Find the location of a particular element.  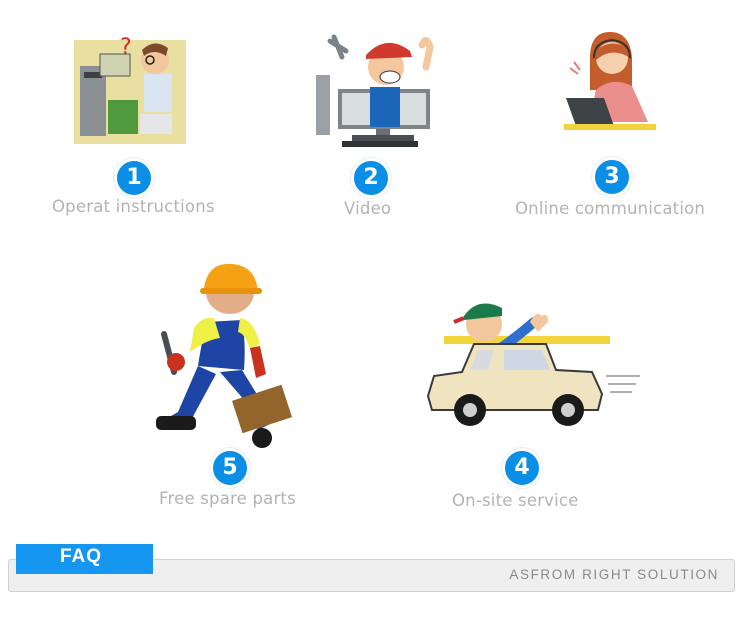

step-badge-5: 5 is located at coordinates (230, 468).